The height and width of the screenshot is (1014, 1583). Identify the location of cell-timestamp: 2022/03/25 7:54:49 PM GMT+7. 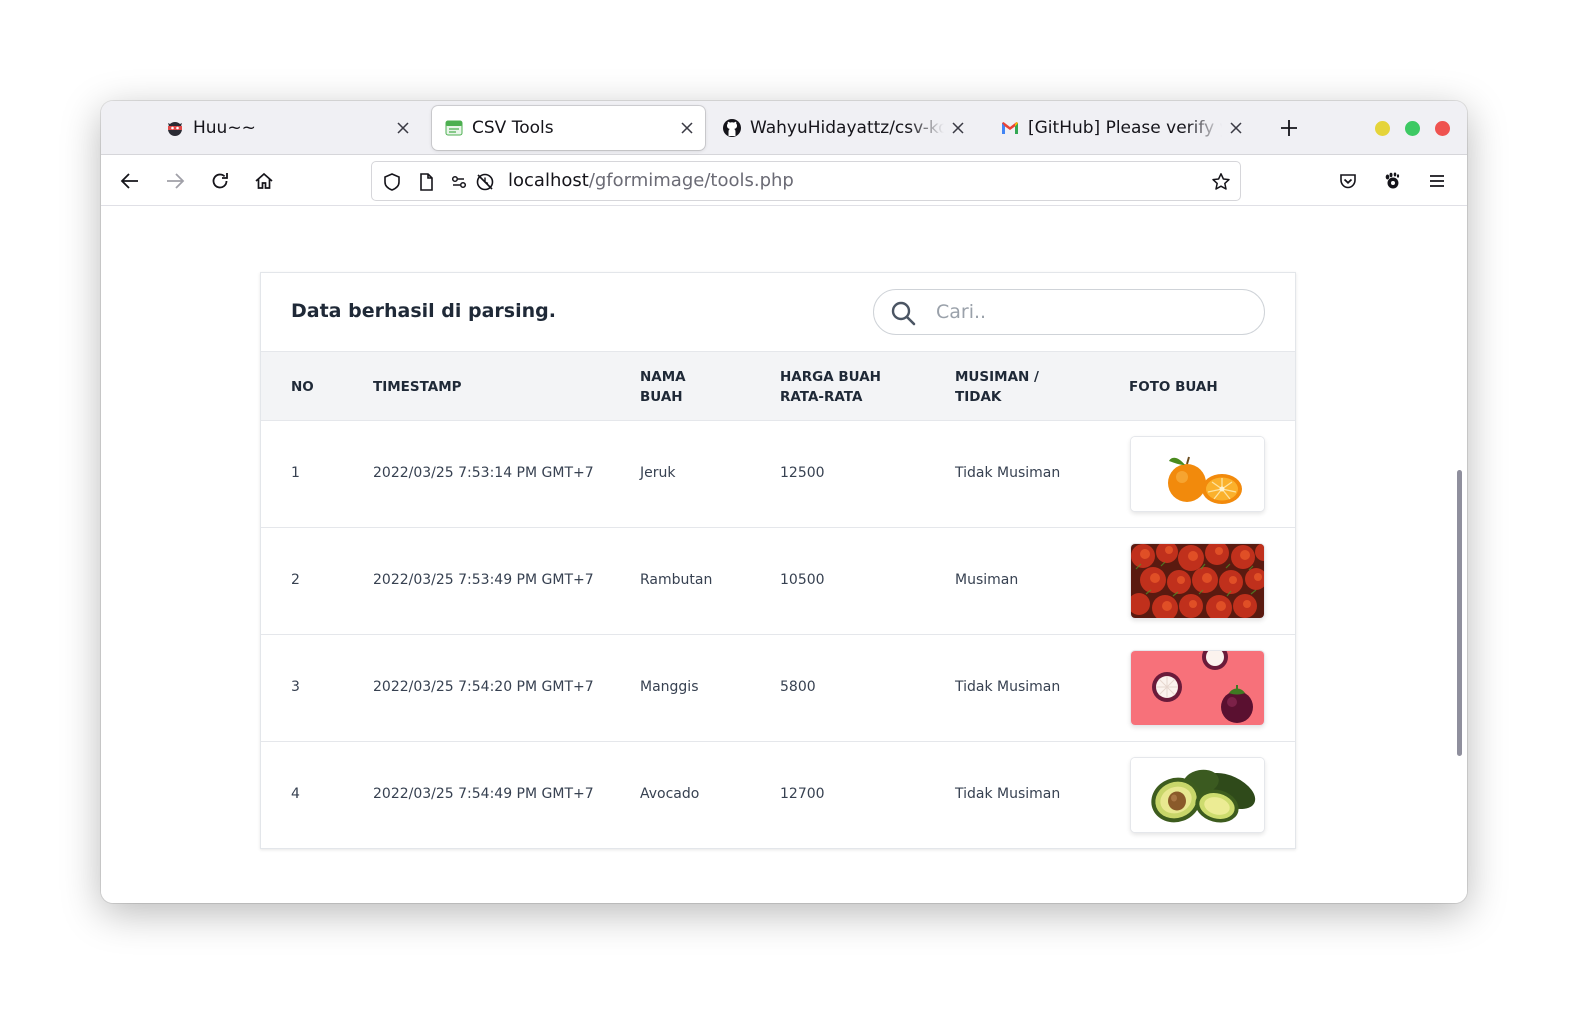
(483, 794).